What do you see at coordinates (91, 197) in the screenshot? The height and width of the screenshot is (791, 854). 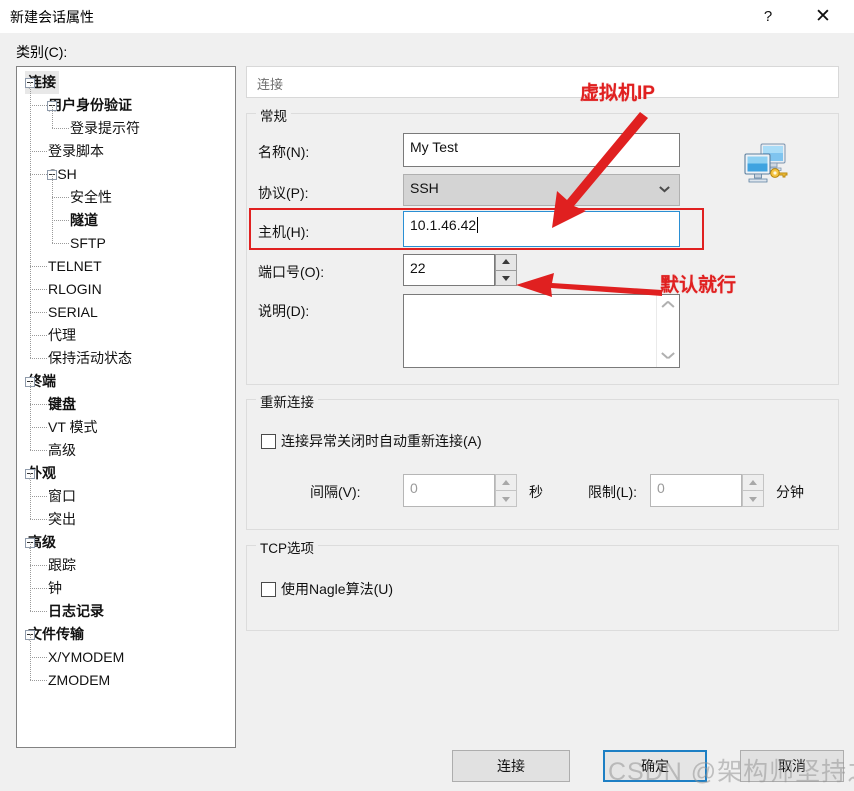 I see `tree-item-label: 安全性` at bounding box center [91, 197].